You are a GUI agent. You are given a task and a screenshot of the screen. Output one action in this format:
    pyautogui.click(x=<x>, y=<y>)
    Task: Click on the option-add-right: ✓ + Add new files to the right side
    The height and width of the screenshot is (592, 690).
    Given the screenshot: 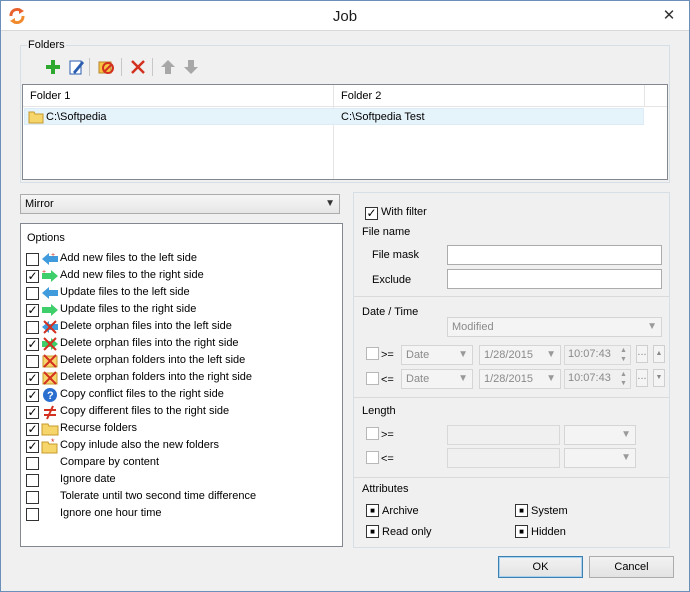 What is the action you would take?
    pyautogui.click(x=181, y=276)
    